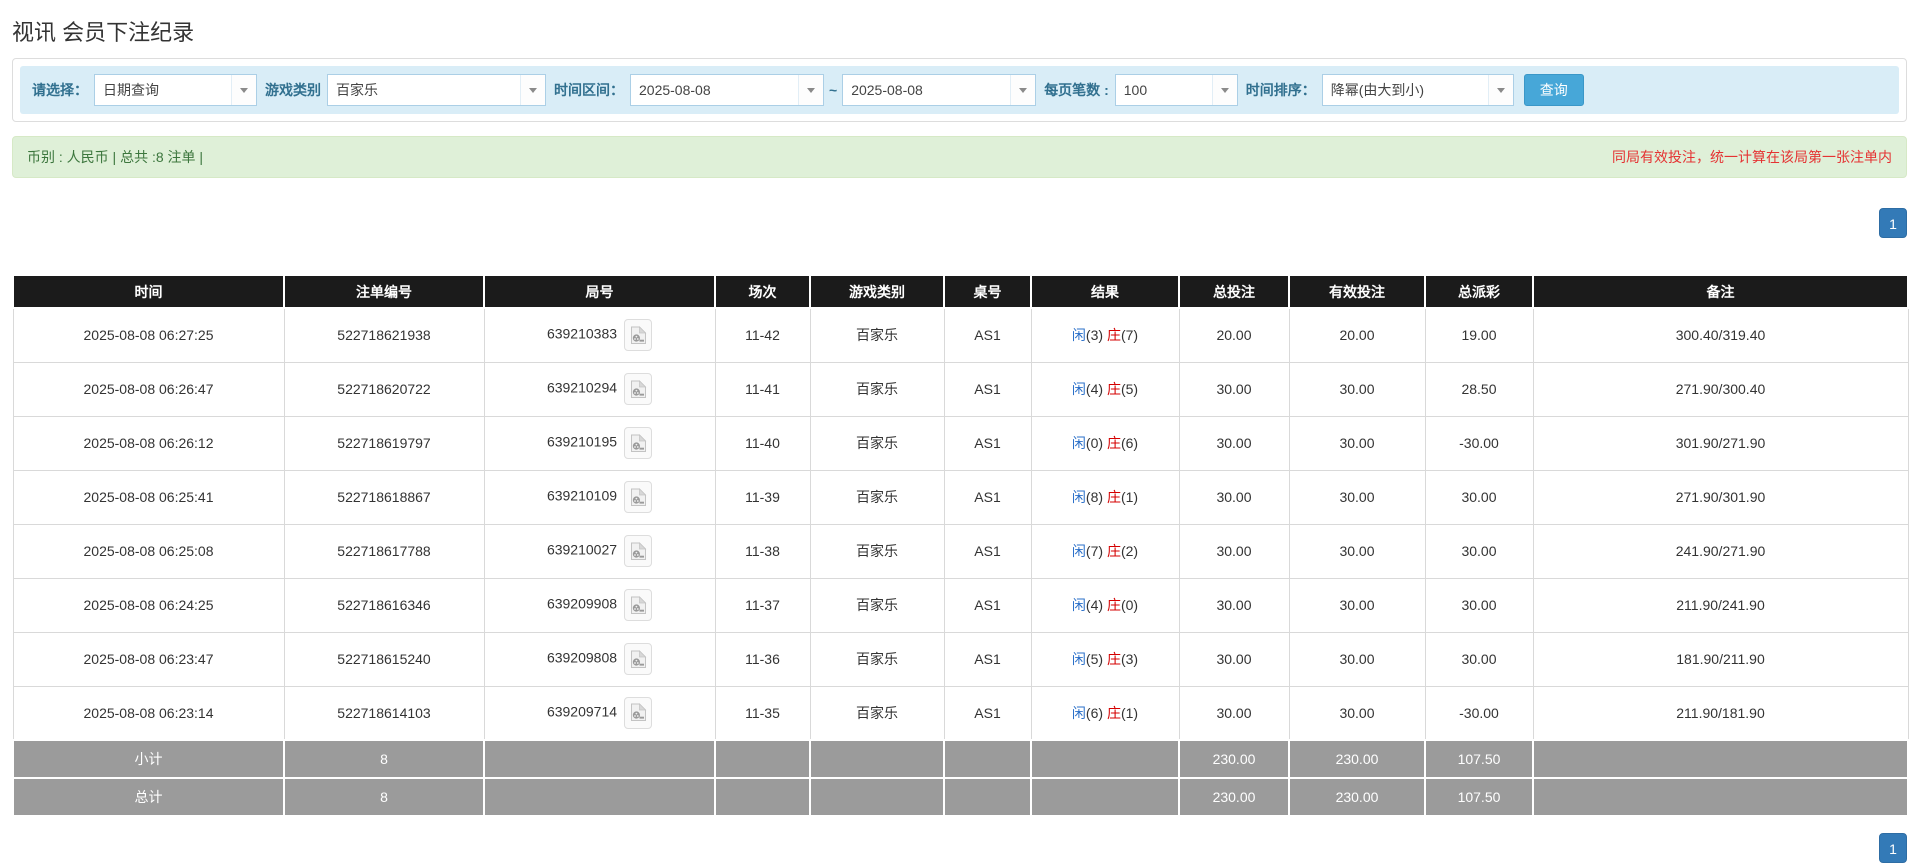 The image size is (1919, 864). What do you see at coordinates (148, 713) in the screenshot?
I see `bet-time: 2025-08-08 06:23:14` at bounding box center [148, 713].